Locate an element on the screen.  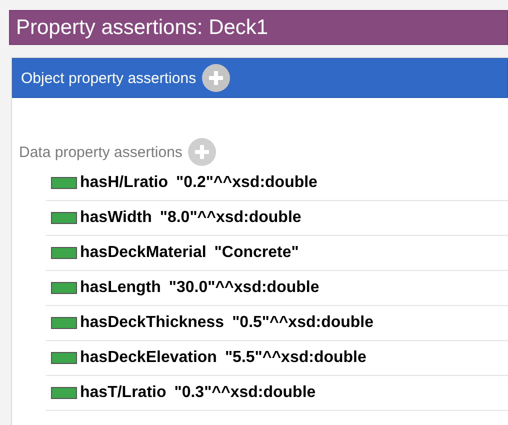
property-name: hasDeckElevation is located at coordinates (148, 358).